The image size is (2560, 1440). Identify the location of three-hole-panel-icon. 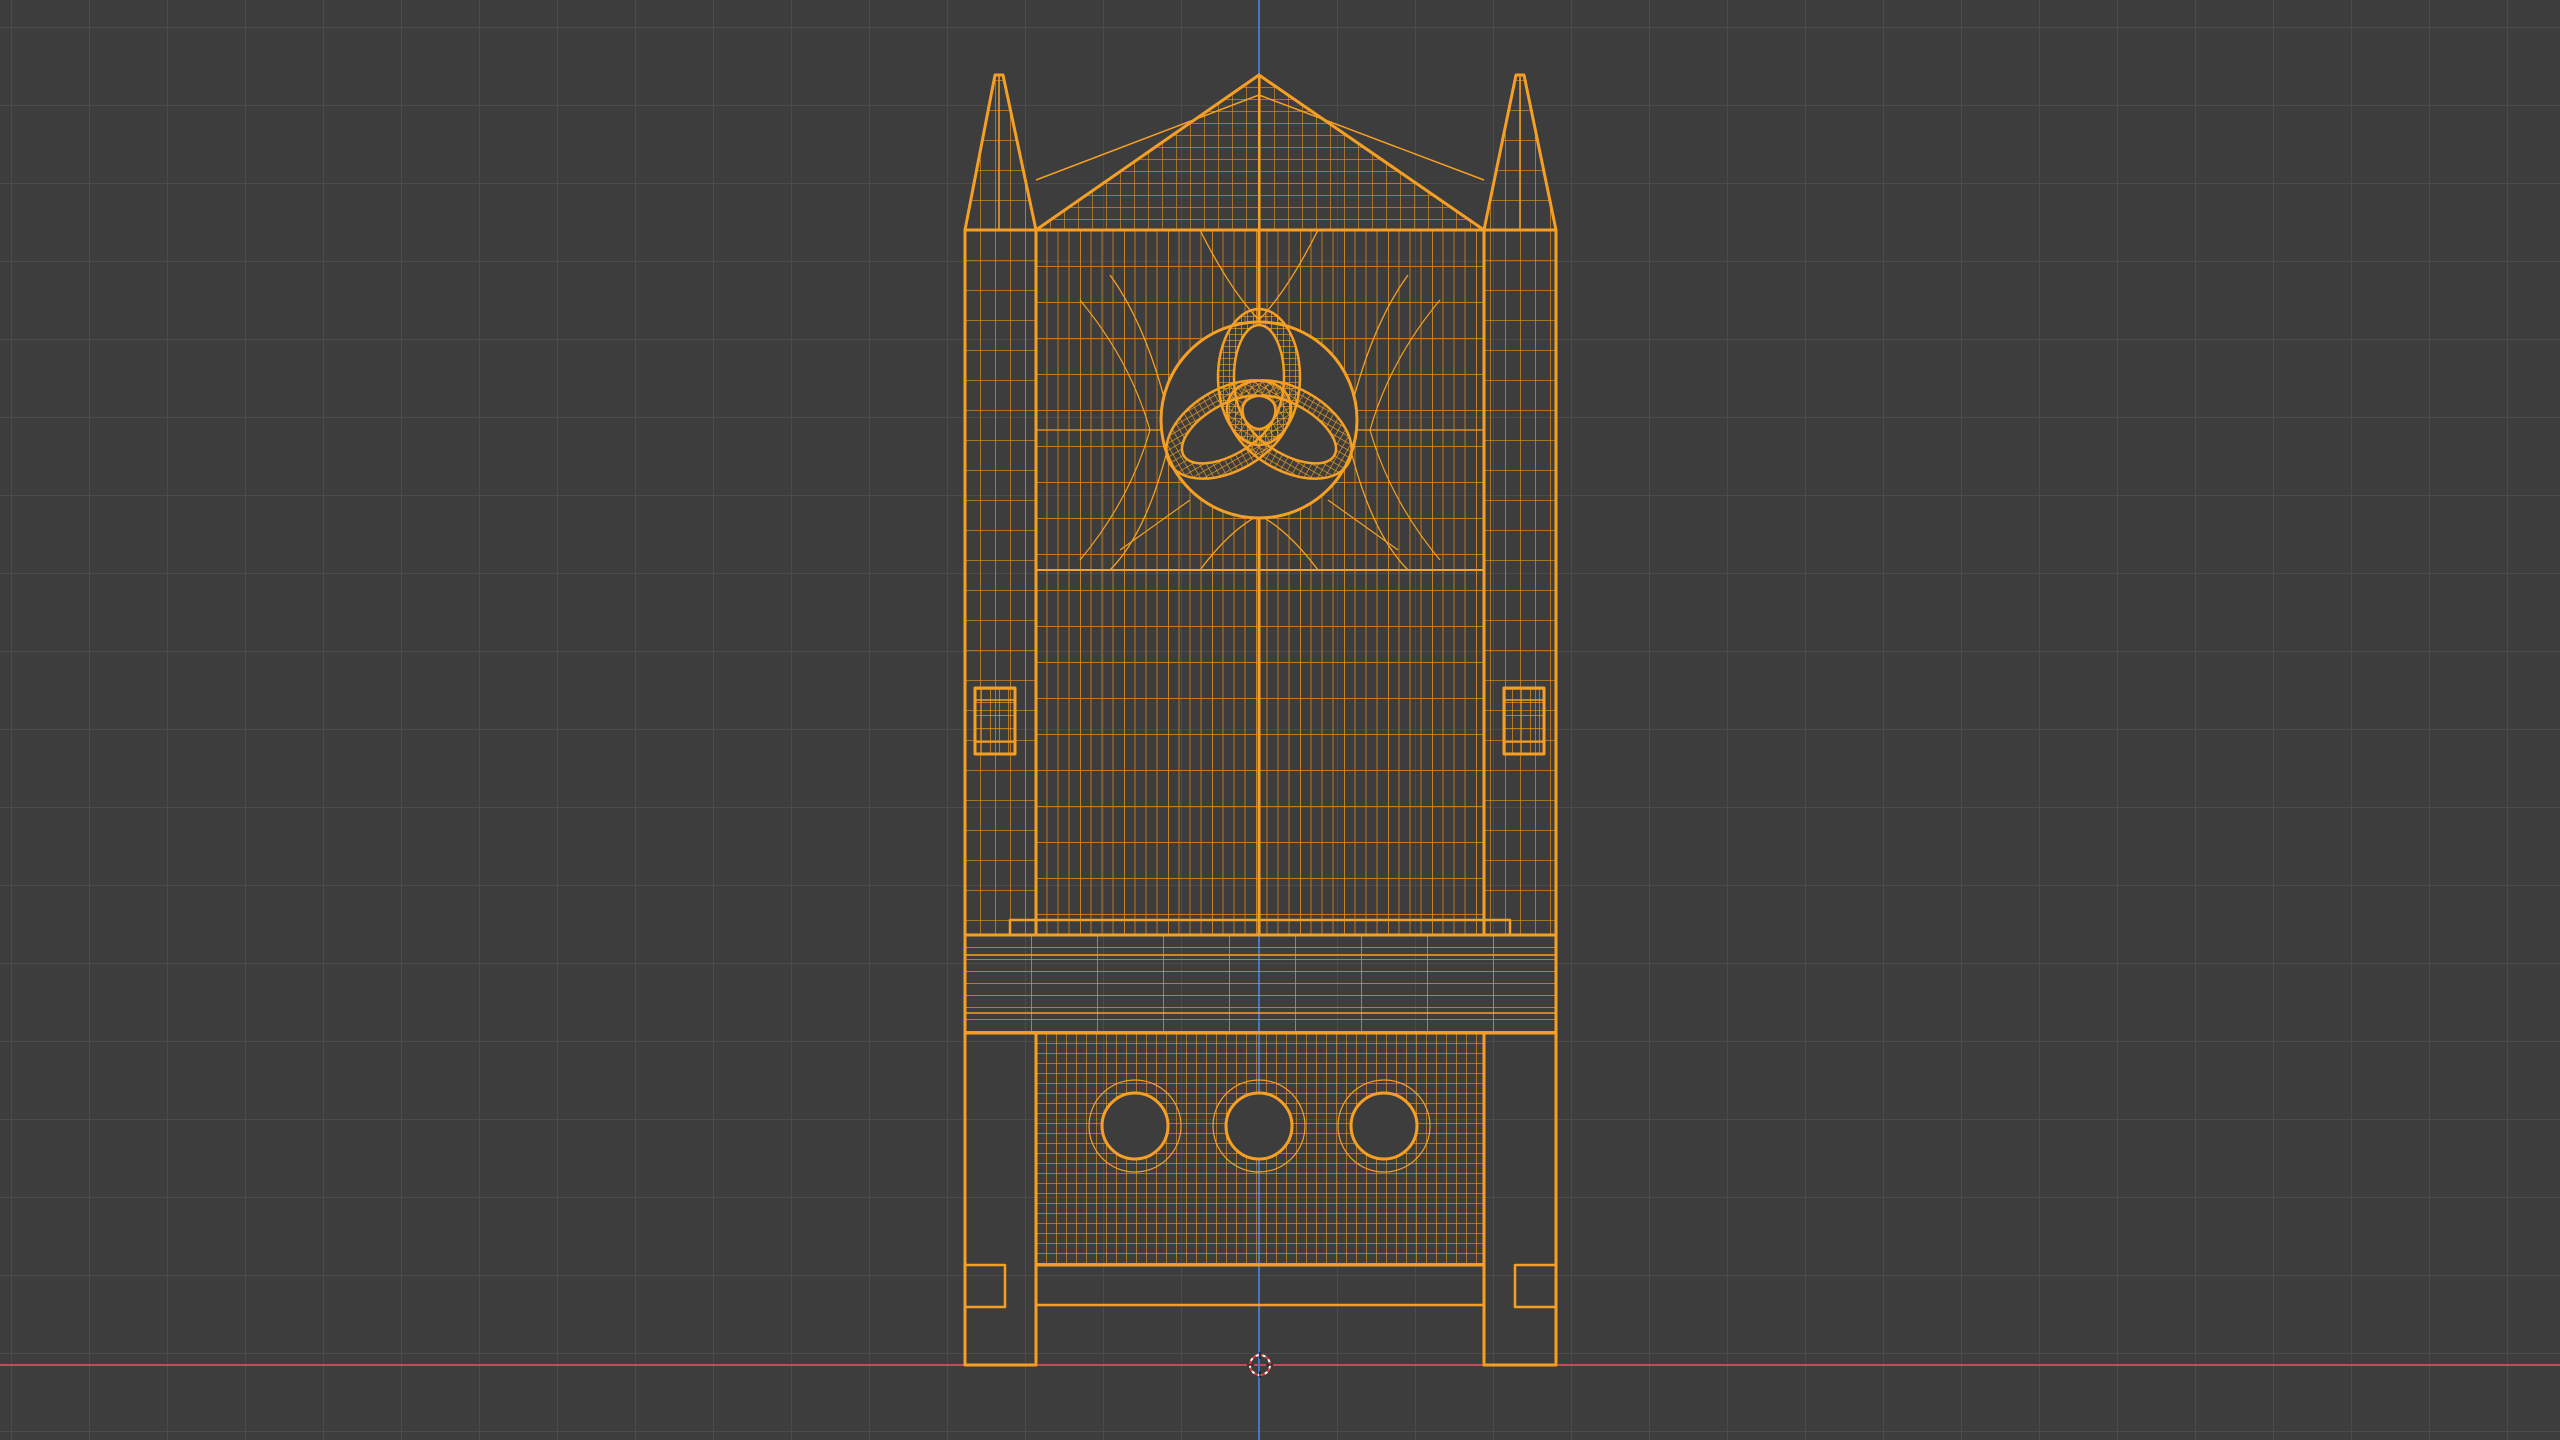
(1260, 1169).